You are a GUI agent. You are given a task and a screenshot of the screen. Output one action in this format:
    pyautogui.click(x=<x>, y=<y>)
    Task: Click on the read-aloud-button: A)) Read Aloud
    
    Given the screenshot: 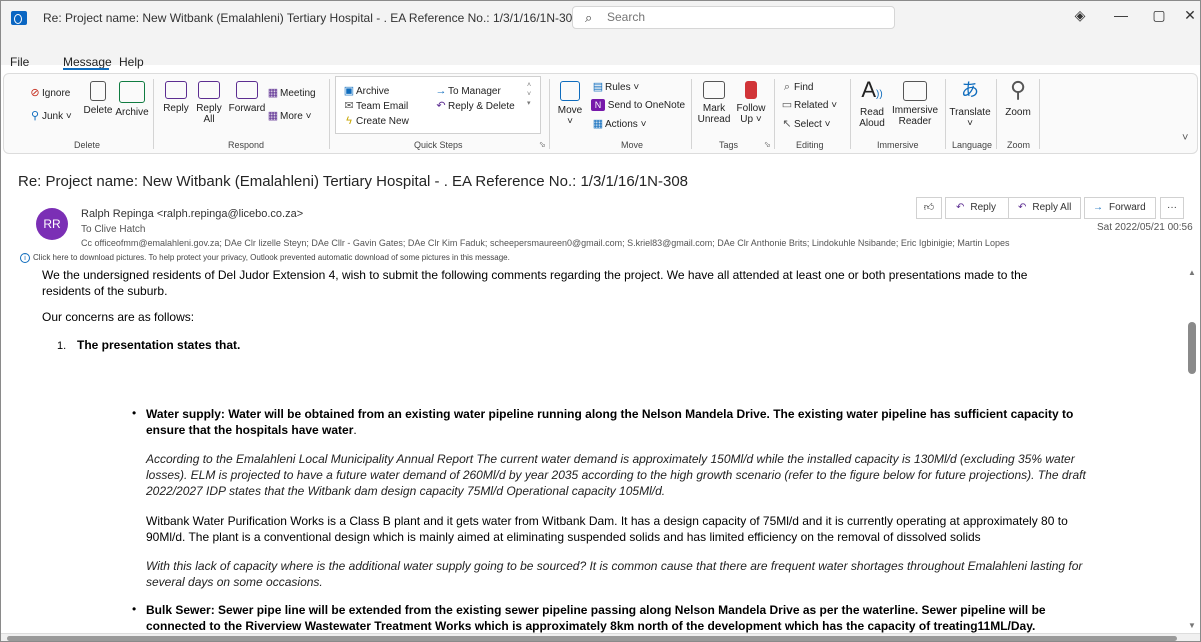 What is the action you would take?
    pyautogui.click(x=872, y=104)
    